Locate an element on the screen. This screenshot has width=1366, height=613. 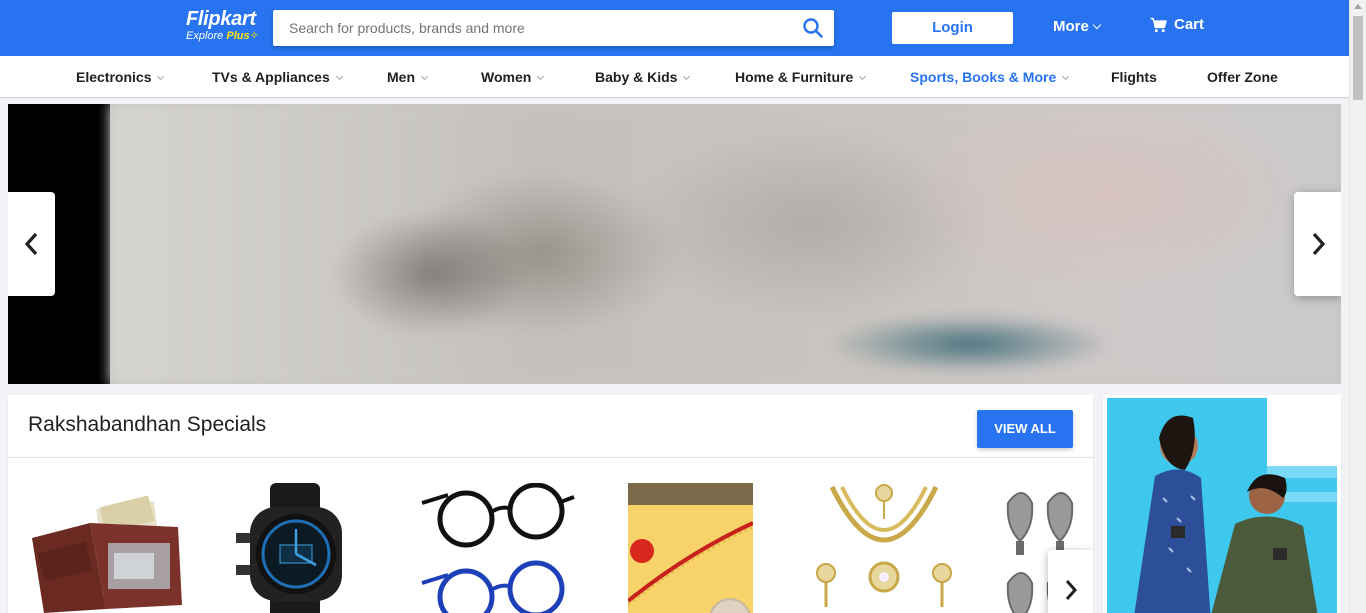
eyeglasses-image is located at coordinates (498, 548).